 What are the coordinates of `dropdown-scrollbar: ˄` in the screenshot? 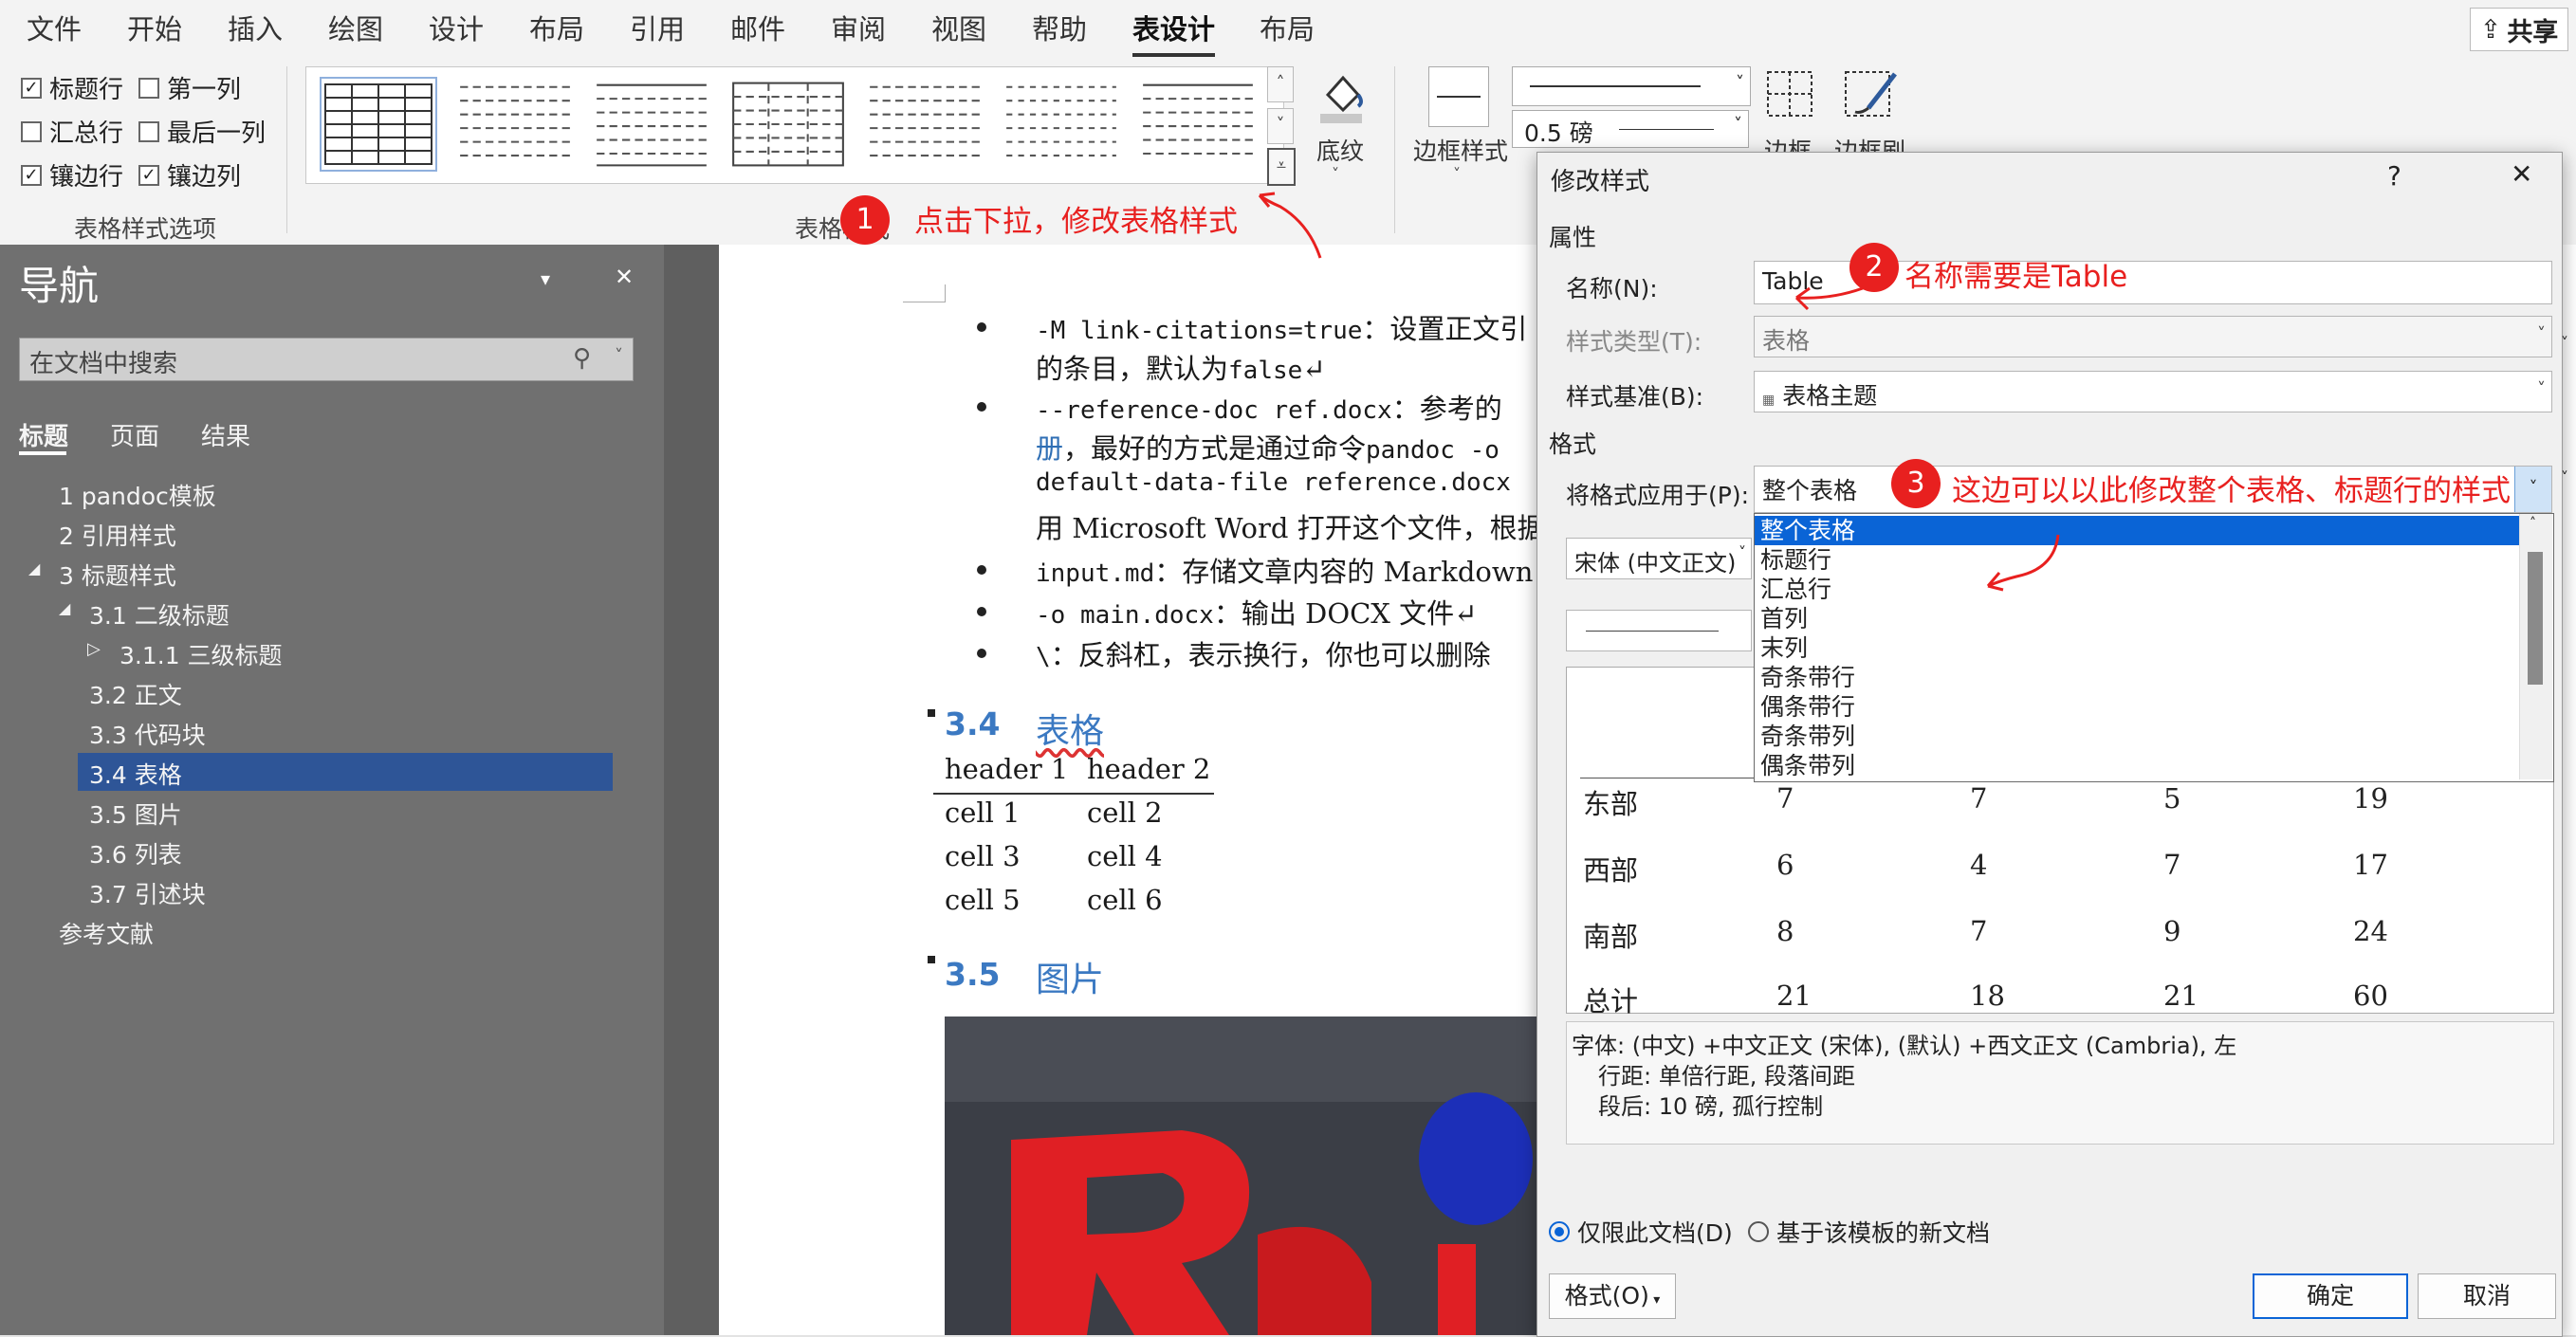 It's located at (2535, 646).